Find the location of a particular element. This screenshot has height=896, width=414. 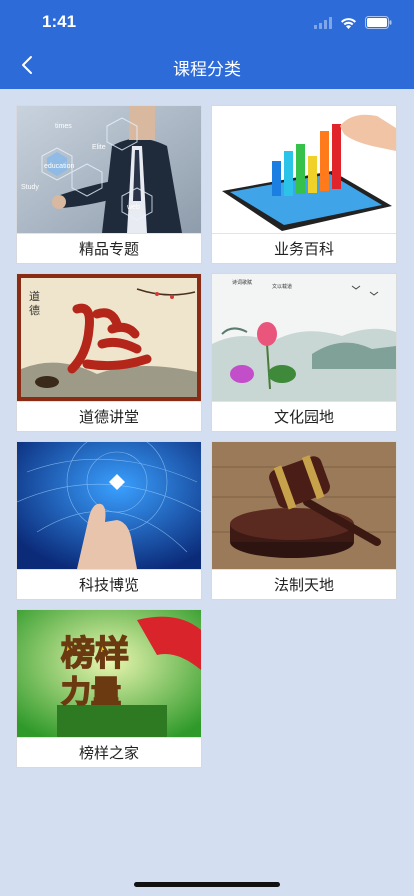

category-card-ethics-hall: 道 德 道德讲堂 is located at coordinates (109, 352).